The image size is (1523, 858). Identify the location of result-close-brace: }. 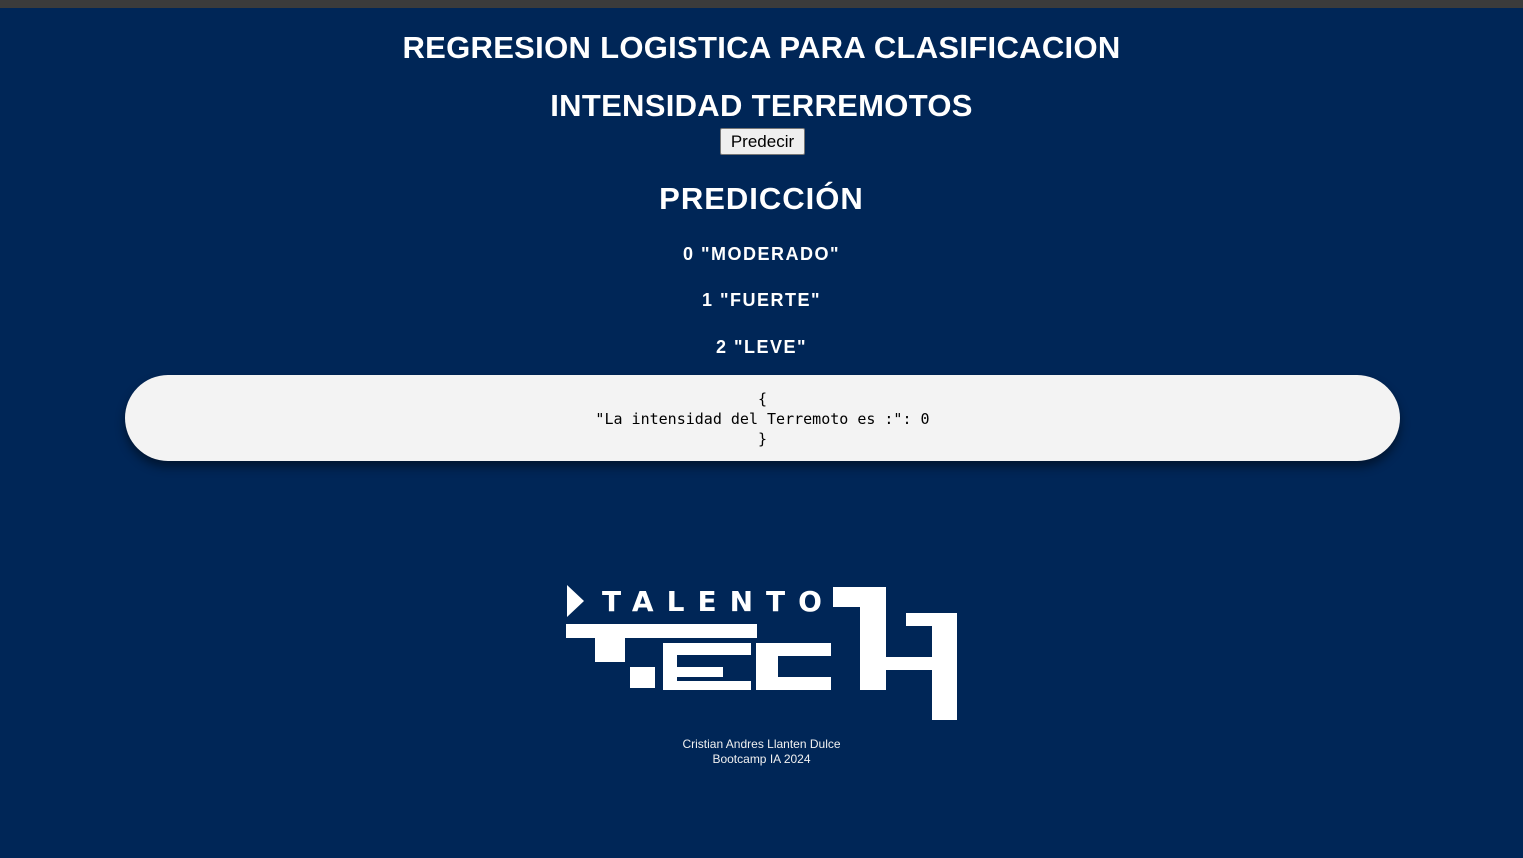
(762, 439).